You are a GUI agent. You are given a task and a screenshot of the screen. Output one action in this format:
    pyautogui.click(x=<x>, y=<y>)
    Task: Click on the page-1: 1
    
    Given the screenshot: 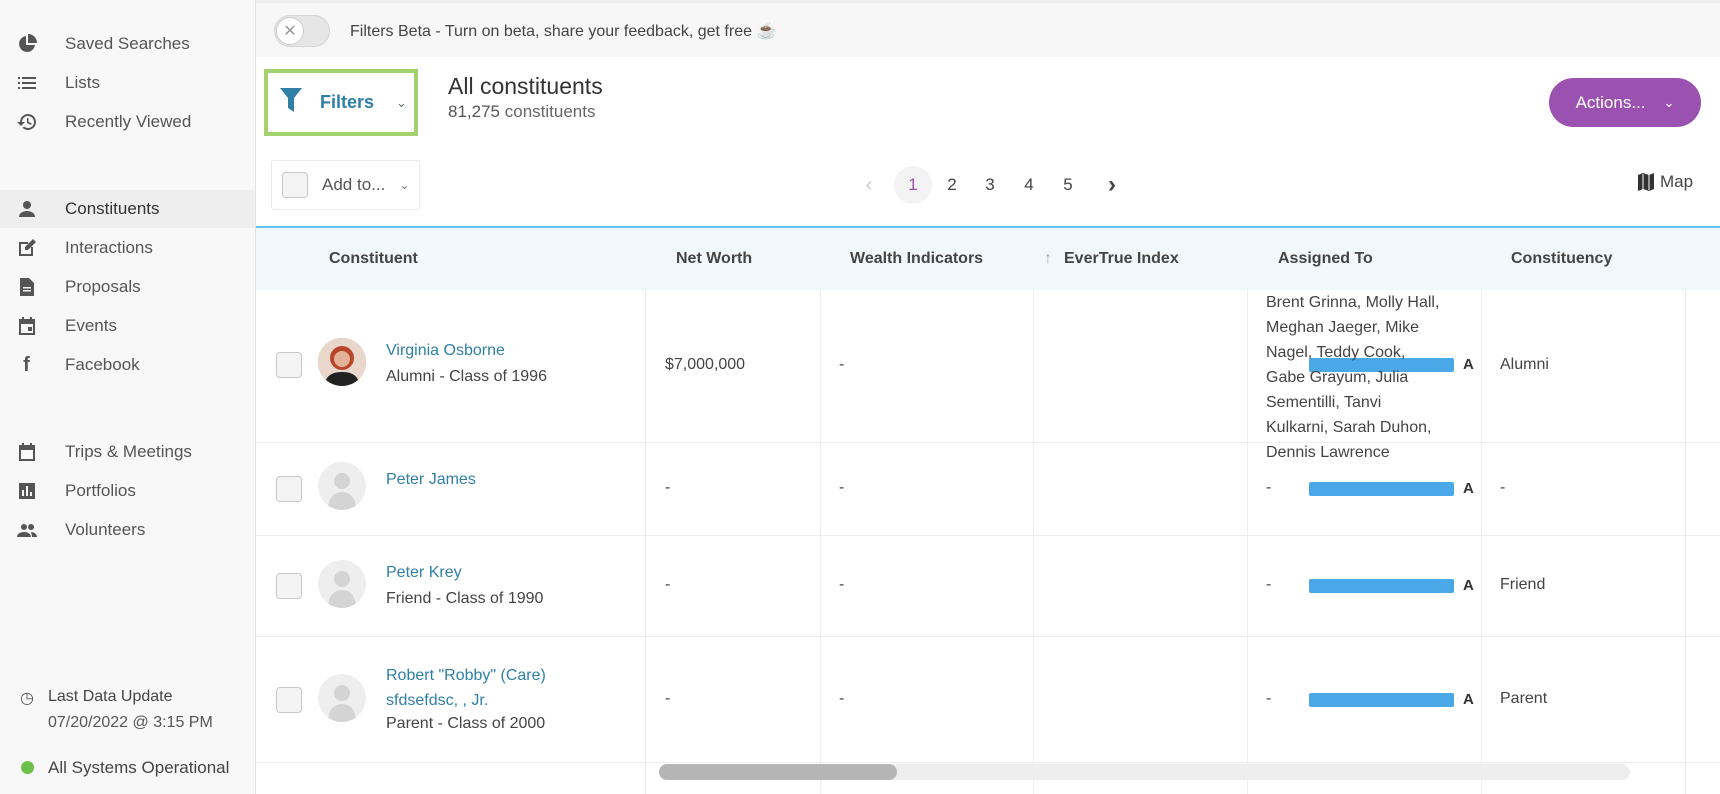 What is the action you would take?
    pyautogui.click(x=913, y=185)
    